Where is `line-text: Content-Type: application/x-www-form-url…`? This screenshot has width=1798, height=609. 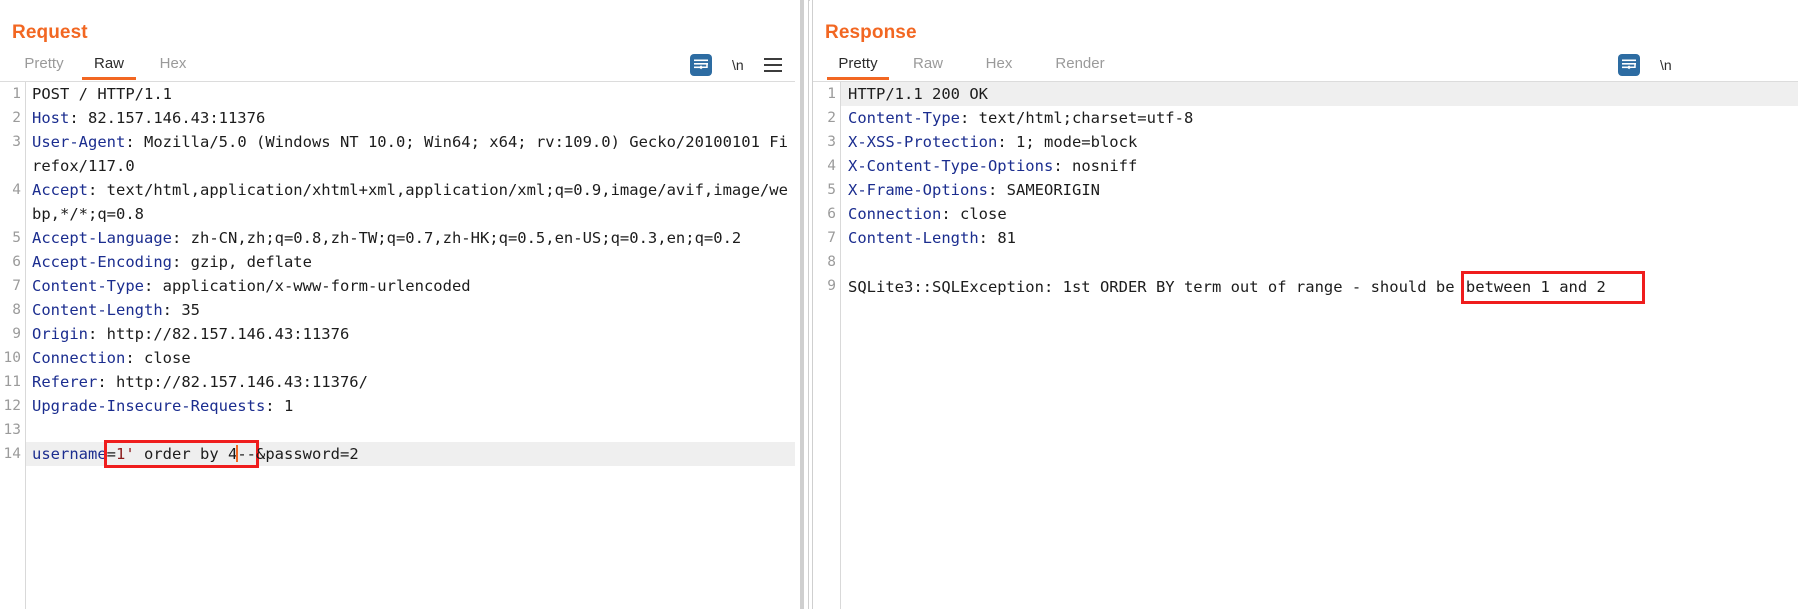
line-text: Content-Type: application/x-www-form-url… is located at coordinates (410, 286).